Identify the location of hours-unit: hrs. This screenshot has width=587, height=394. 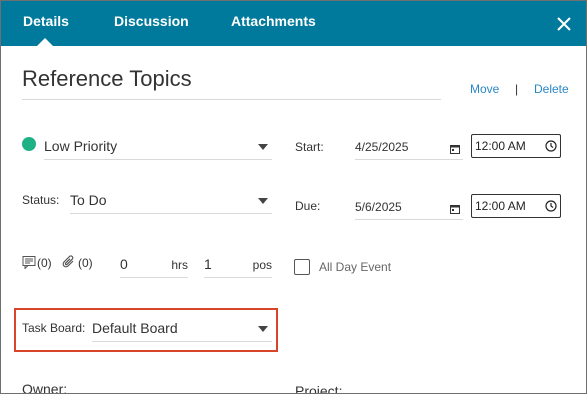
(179, 265).